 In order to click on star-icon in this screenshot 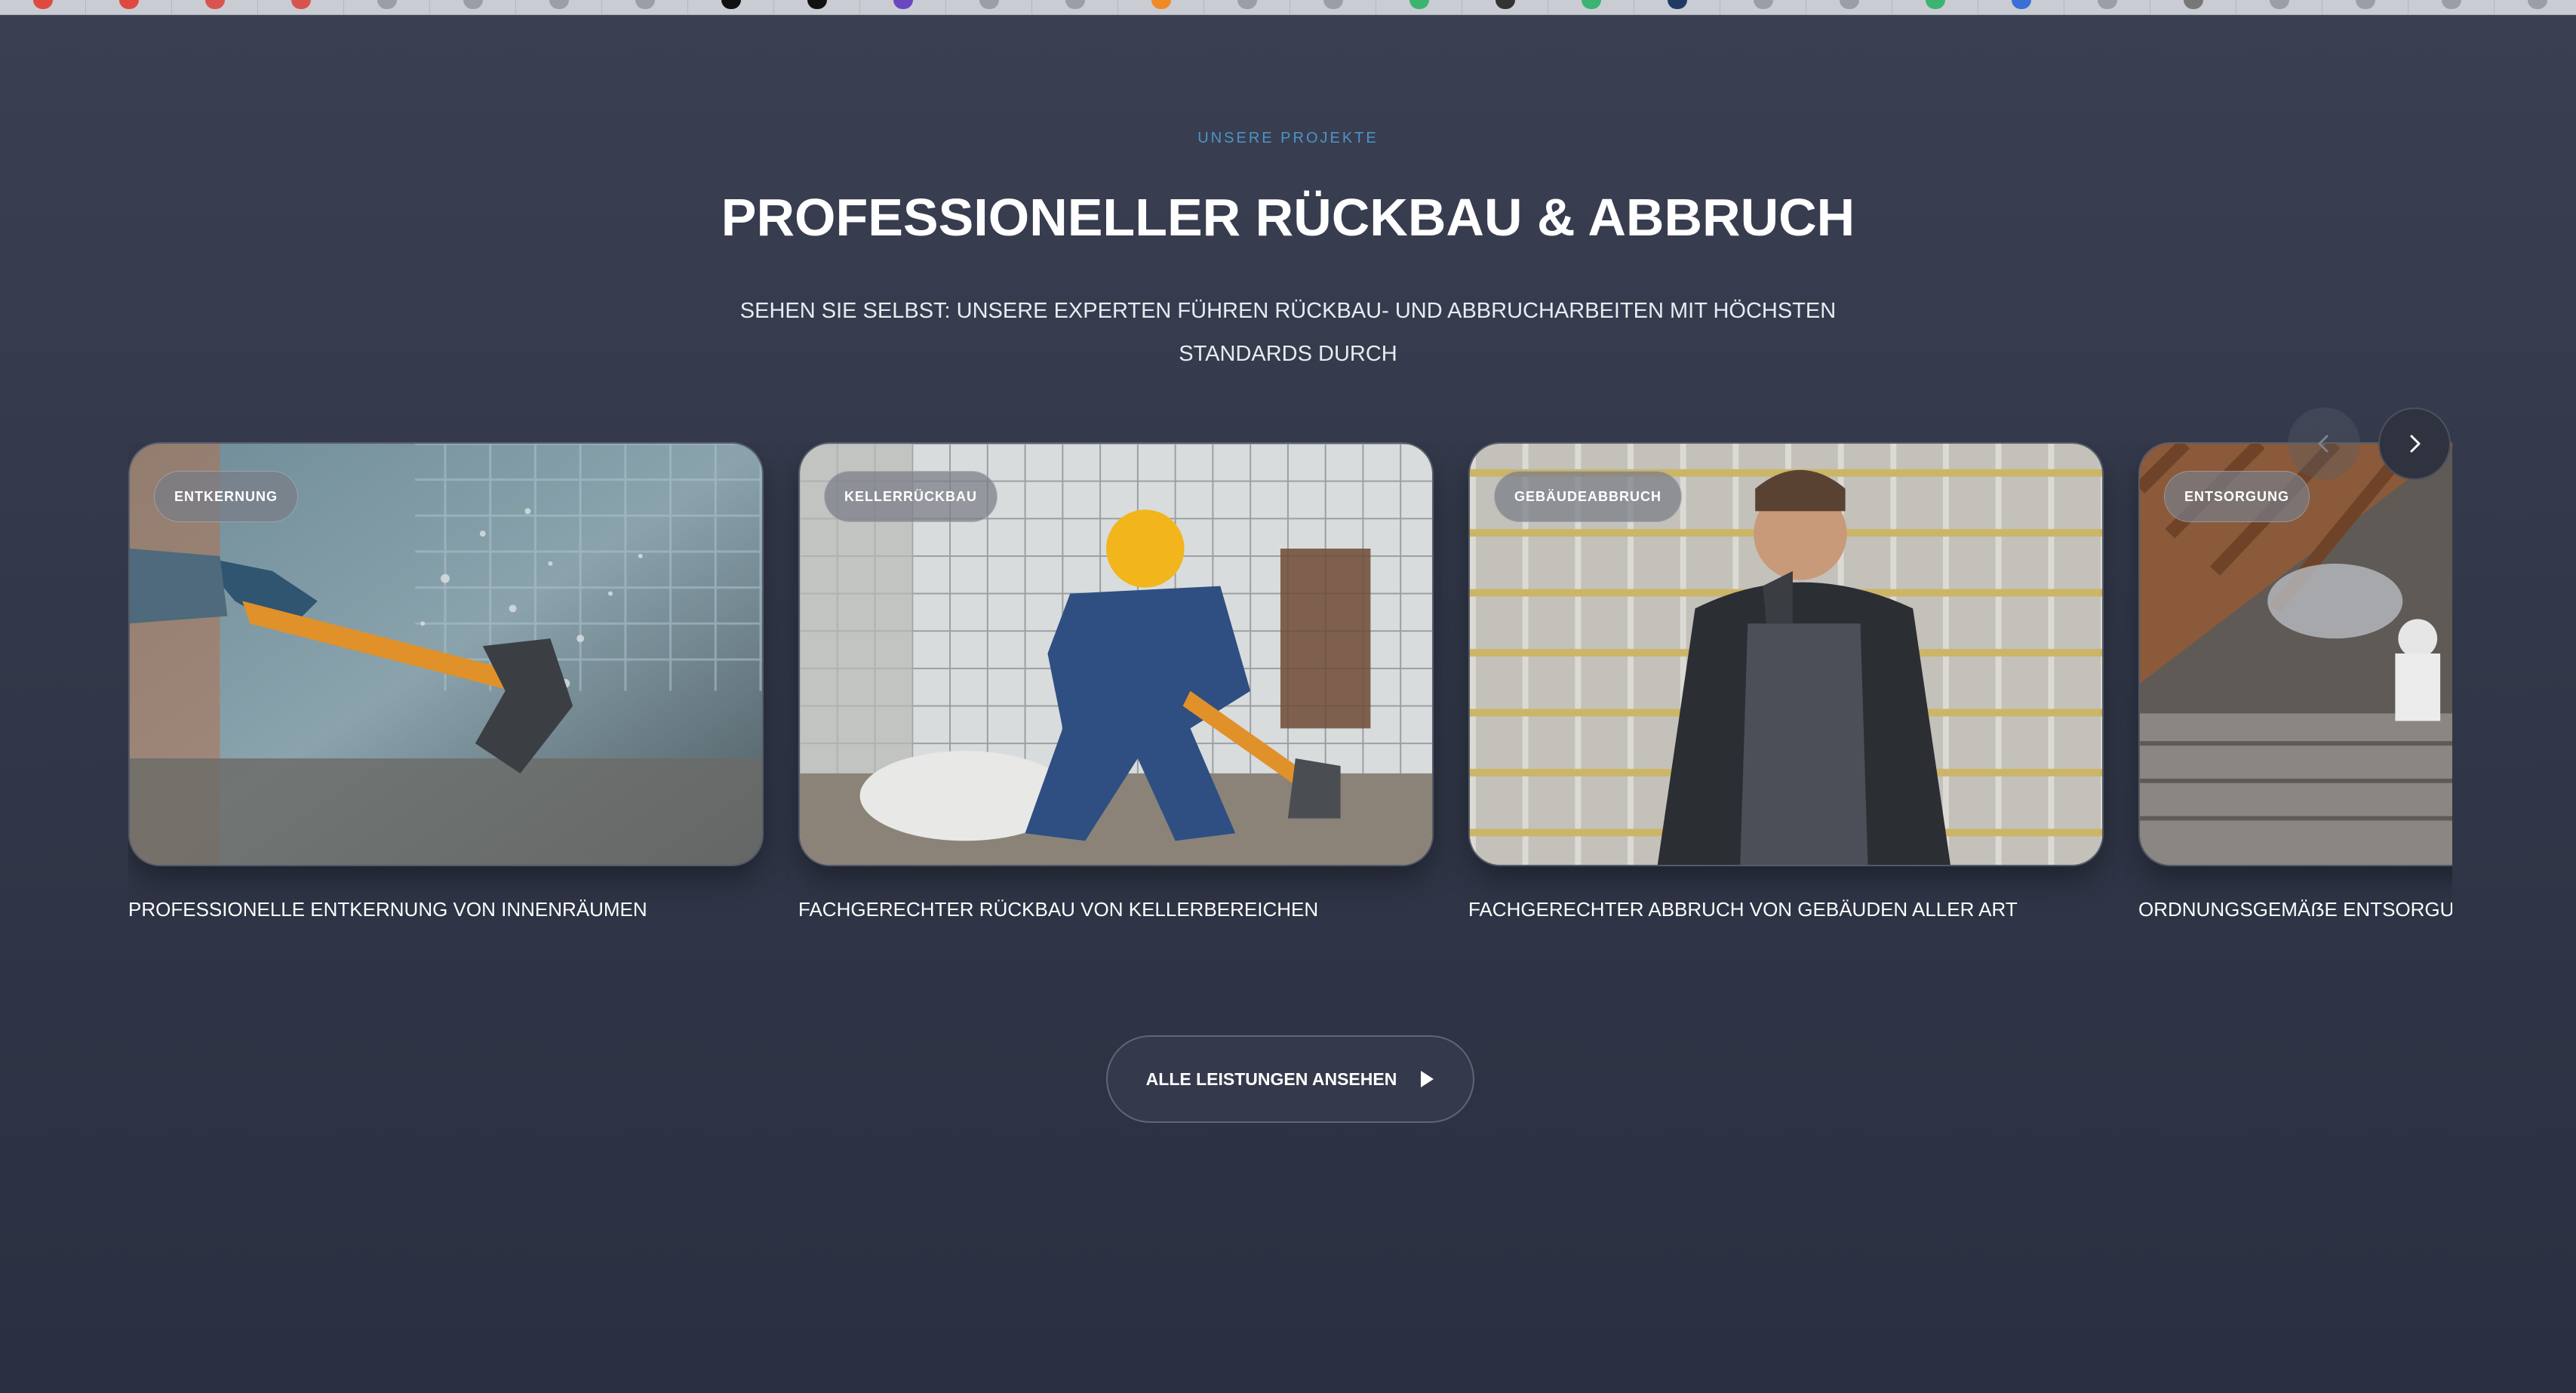, I will do `click(2193, 4)`.